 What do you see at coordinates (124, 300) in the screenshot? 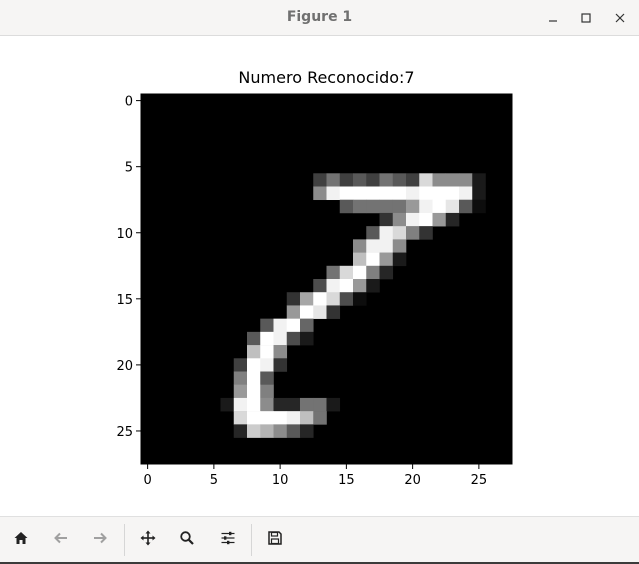
I see `y-tick-label: 15` at bounding box center [124, 300].